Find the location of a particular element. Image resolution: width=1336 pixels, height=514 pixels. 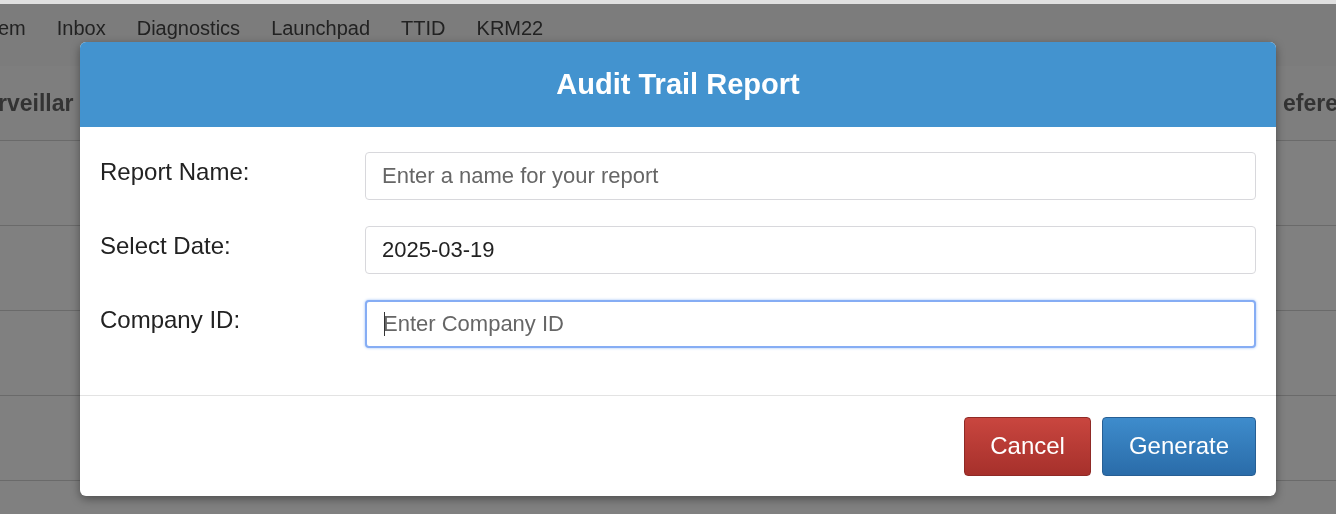

nav-link: Diagnostics is located at coordinates (188, 28).